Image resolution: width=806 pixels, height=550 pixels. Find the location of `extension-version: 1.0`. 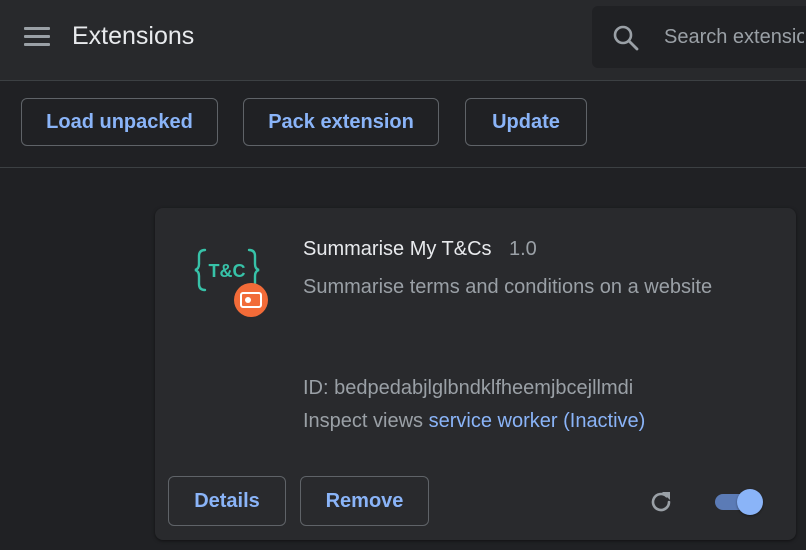

extension-version: 1.0 is located at coordinates (523, 249).